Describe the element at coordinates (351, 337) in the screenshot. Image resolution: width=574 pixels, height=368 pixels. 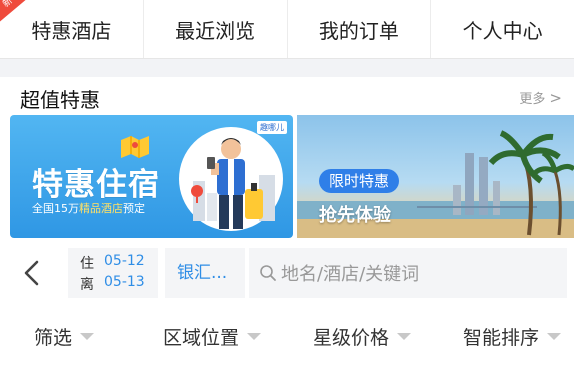
I see `filter-label: 星级价格` at that location.